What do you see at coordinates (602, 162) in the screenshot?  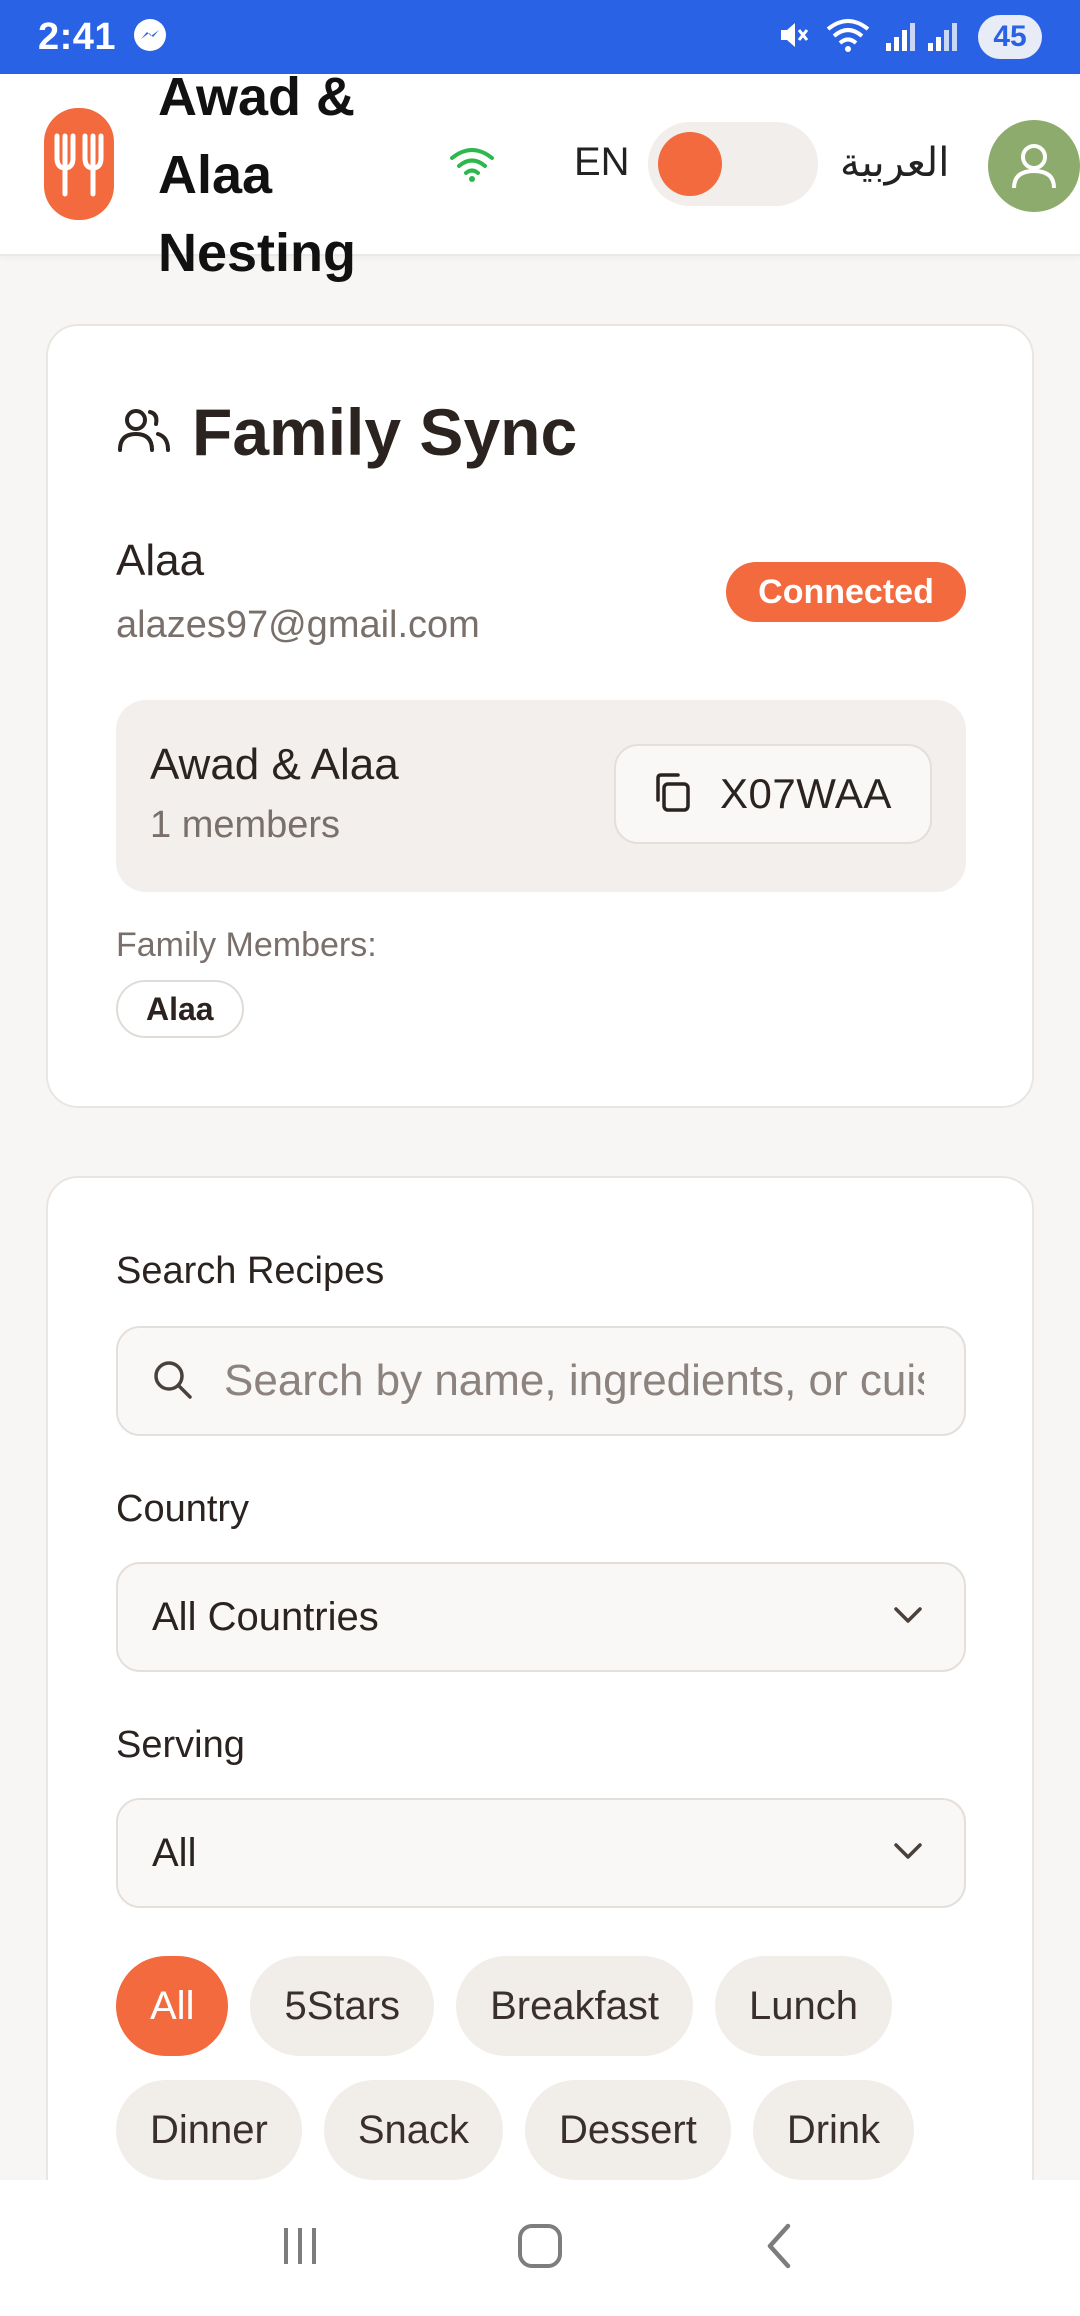 I see `language-en-label: EN` at bounding box center [602, 162].